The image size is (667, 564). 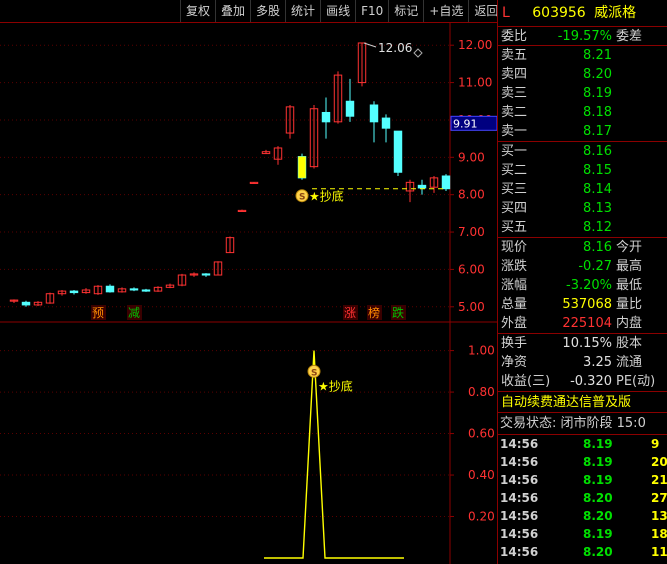 I want to click on field-label-2: 内盘, so click(x=629, y=323).